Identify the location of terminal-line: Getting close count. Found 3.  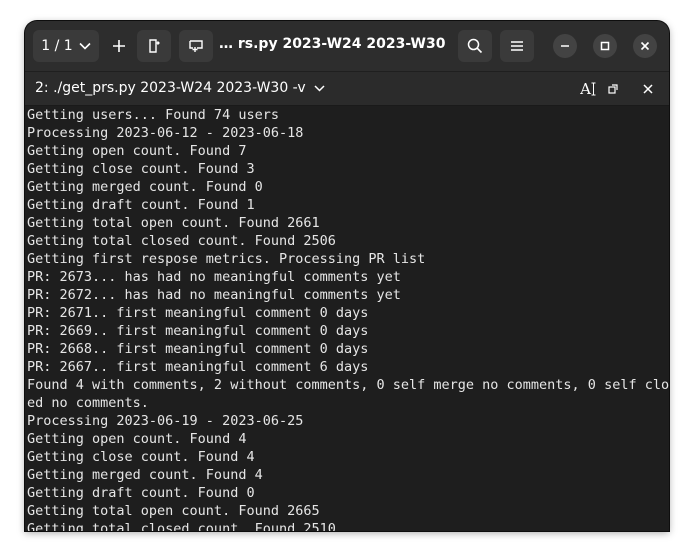
(141, 169).